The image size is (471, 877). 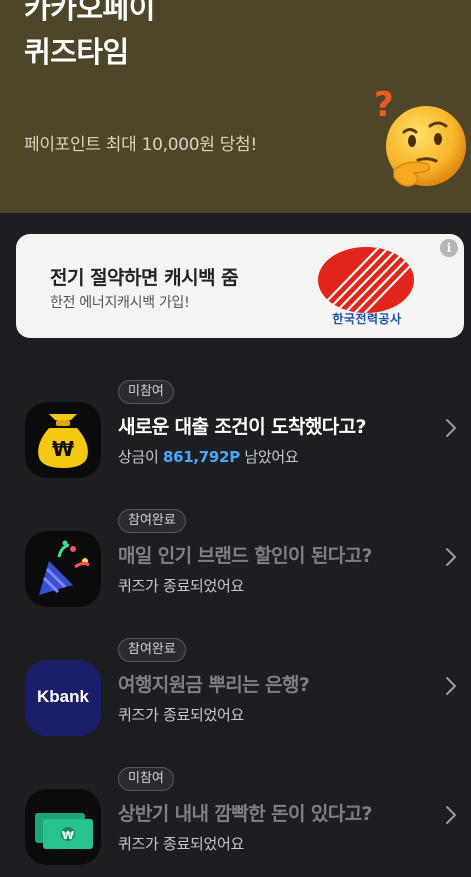 I want to click on party-popper-icon, so click(x=63, y=569).